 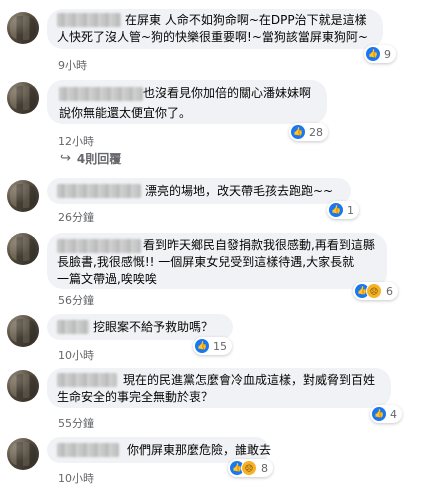 I want to click on comment-text-line: 看到昨天鄉民自發捐款我很感動,再看到這縣, so click(x=259, y=245).